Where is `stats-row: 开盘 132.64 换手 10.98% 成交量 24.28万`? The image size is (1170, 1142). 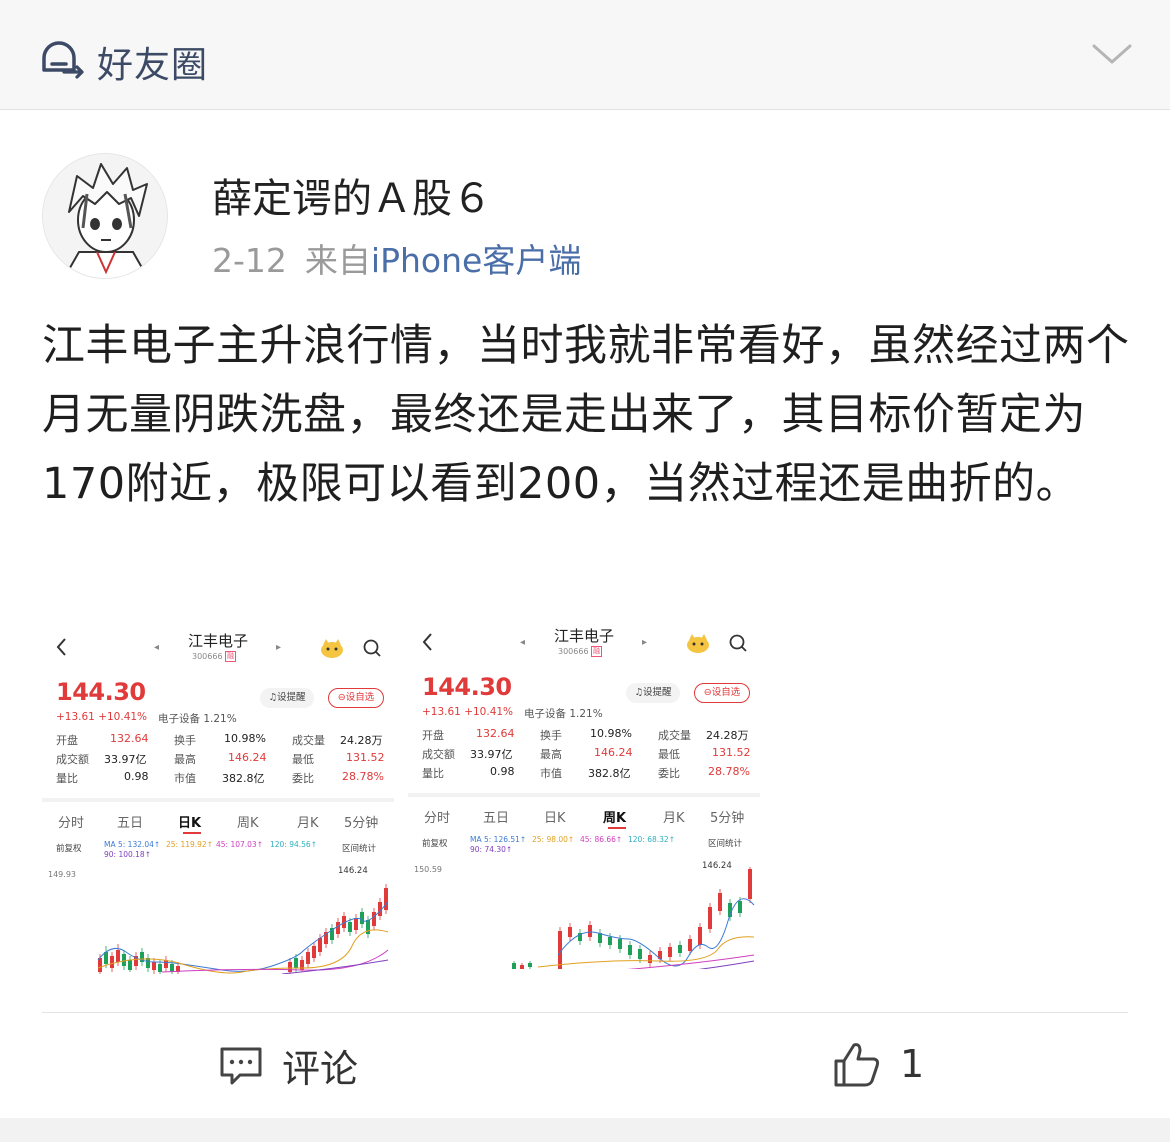 stats-row: 开盘 132.64 换手 10.98% 成交量 24.28万 is located at coordinates (587, 736).